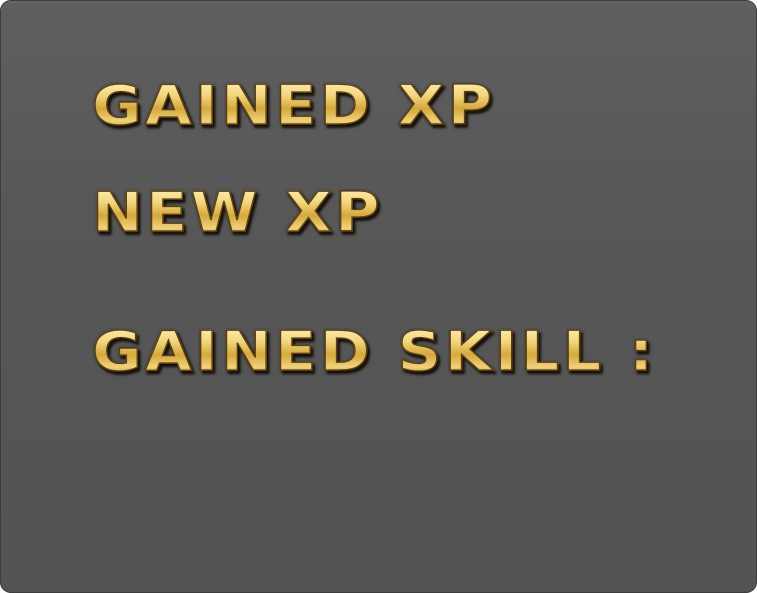 This screenshot has width=757, height=593. I want to click on gained-skill-row: GAINED SKILL :, so click(372, 351).